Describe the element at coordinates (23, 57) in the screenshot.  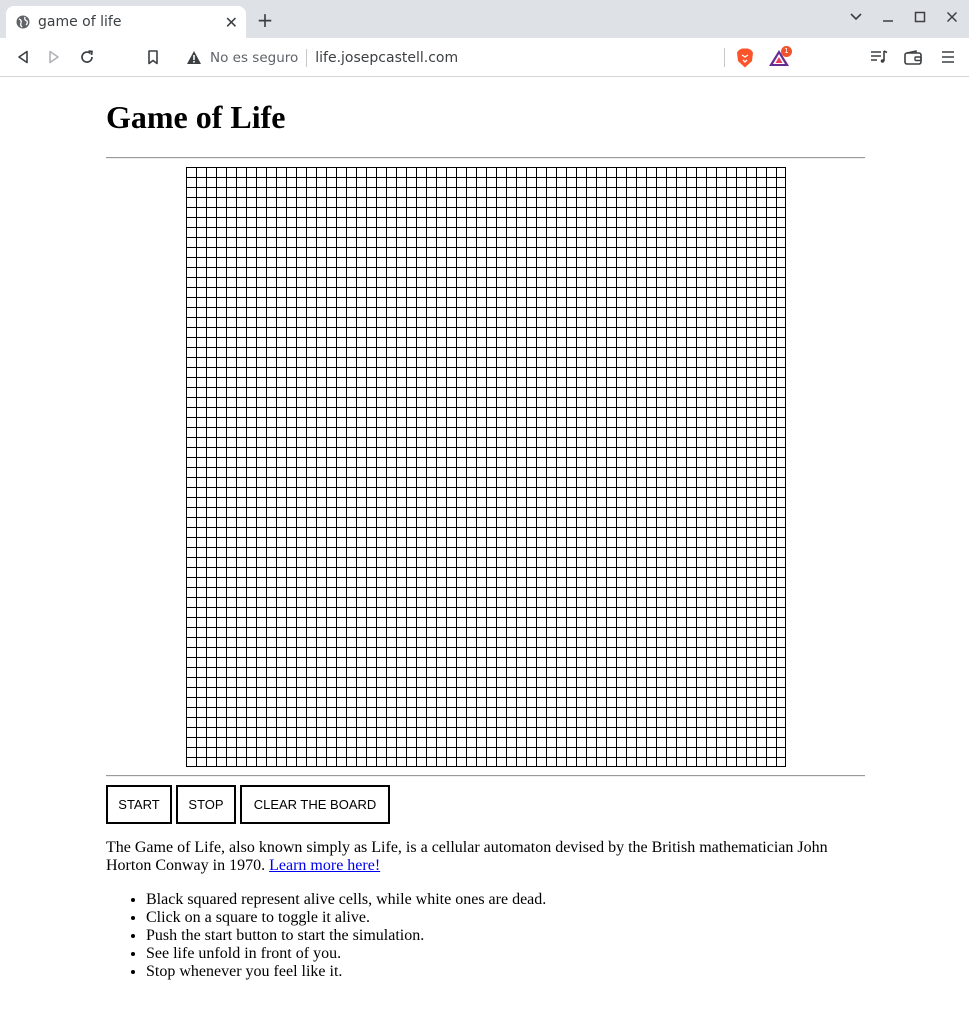
I see `back-icon` at that location.